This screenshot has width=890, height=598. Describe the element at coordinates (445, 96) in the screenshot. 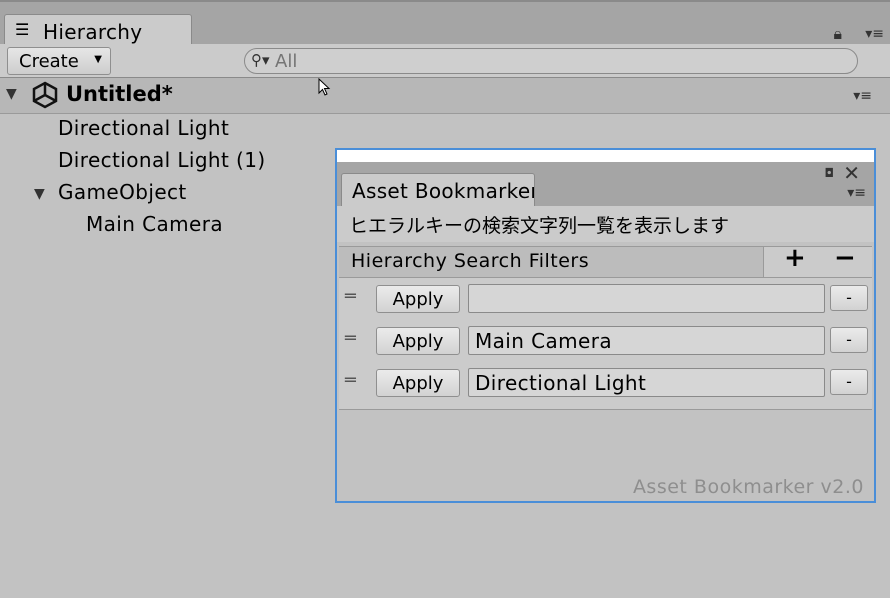

I see `scene-row: ▼ Untitled* ▾≡` at that location.